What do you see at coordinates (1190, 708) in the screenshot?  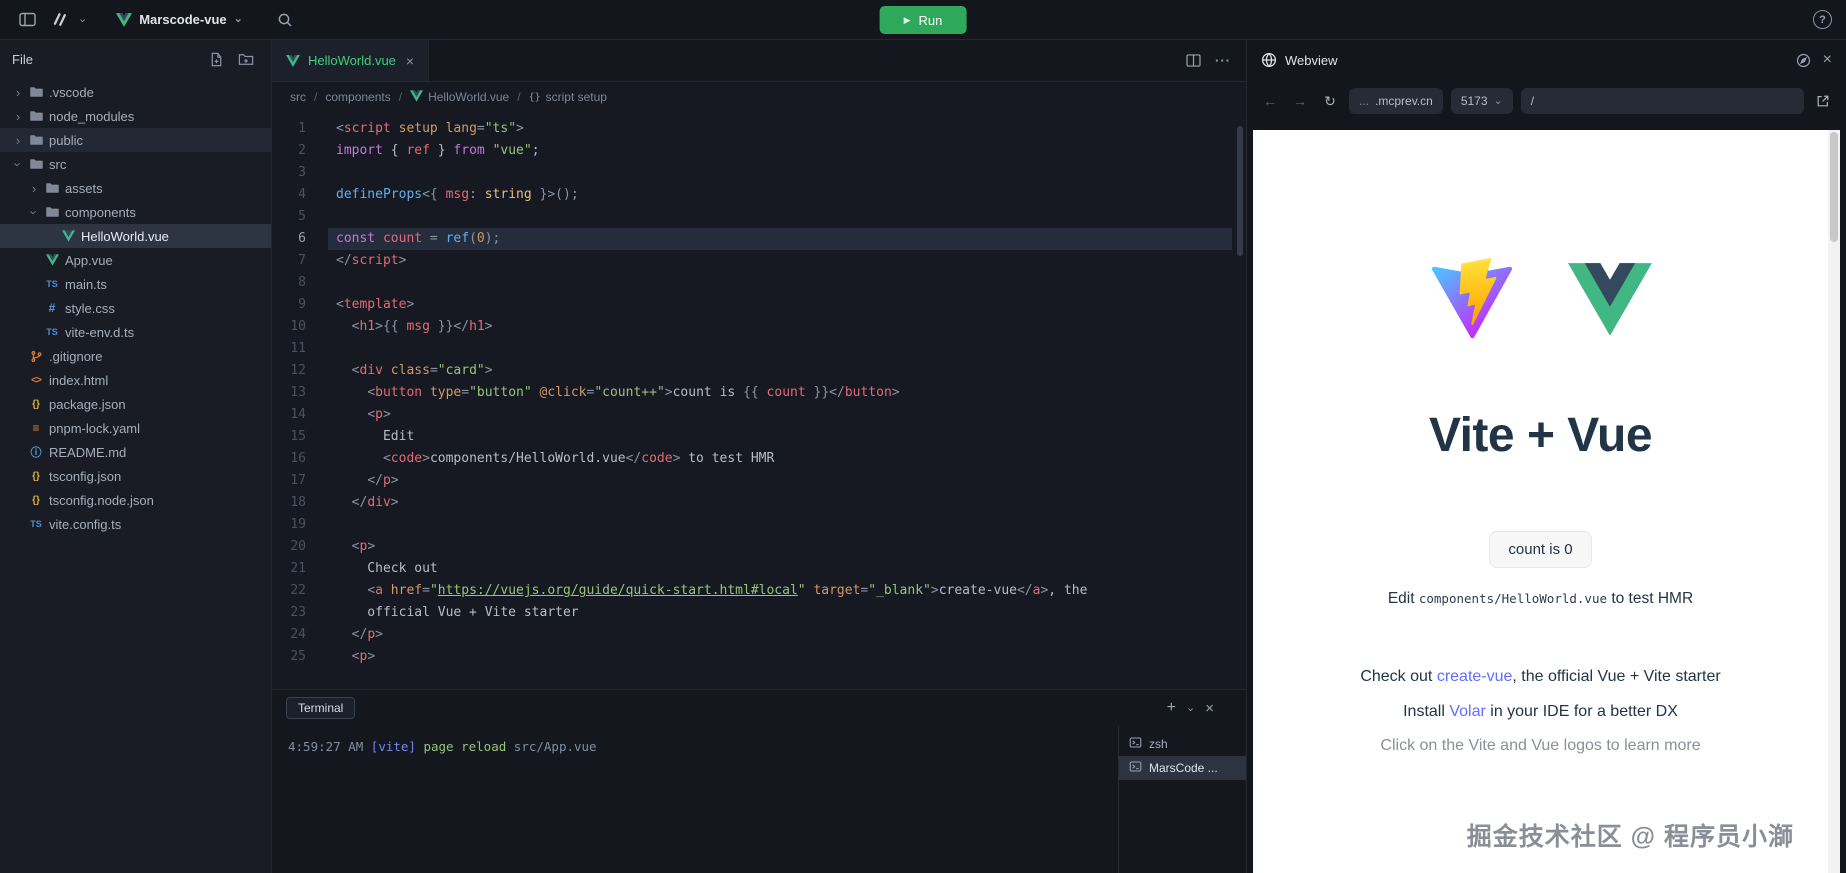 I see `terminal-dropdown-icon: ⌄` at bounding box center [1190, 708].